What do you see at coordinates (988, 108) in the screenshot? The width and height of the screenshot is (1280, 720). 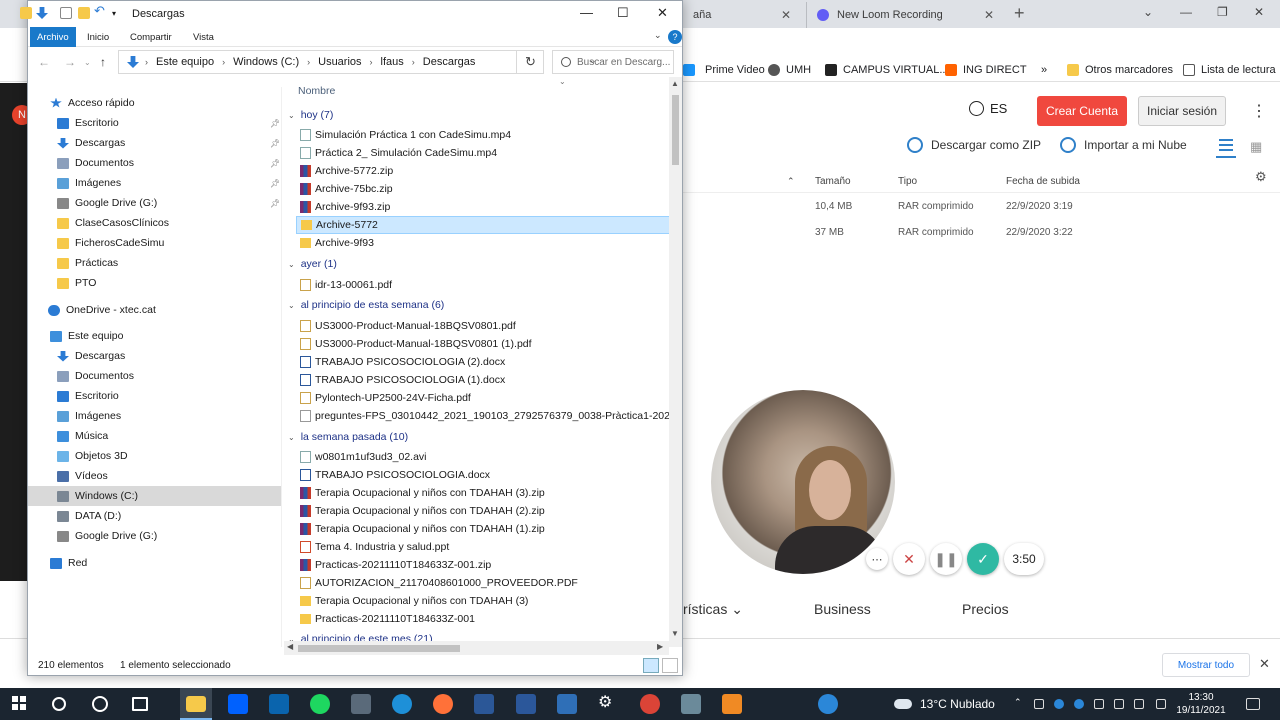 I see `language-selector: ES` at bounding box center [988, 108].